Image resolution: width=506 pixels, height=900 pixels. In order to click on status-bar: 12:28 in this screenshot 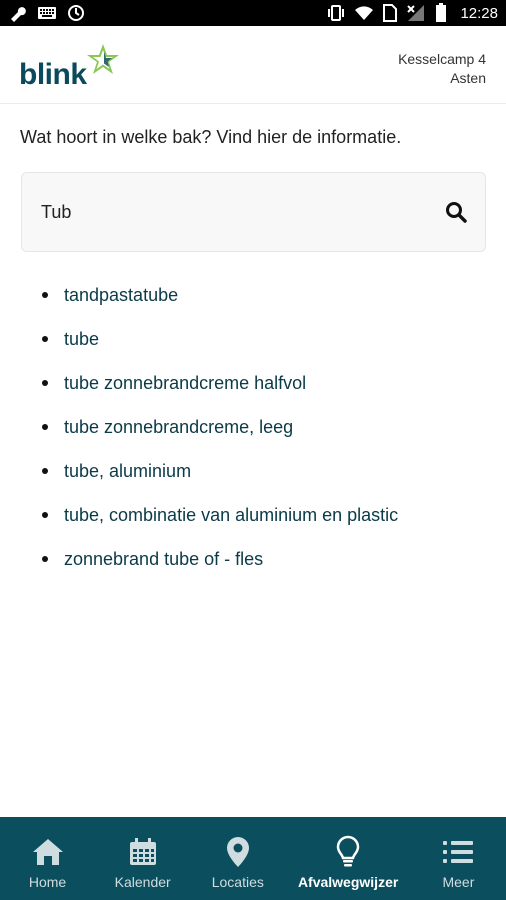, I will do `click(253, 13)`.